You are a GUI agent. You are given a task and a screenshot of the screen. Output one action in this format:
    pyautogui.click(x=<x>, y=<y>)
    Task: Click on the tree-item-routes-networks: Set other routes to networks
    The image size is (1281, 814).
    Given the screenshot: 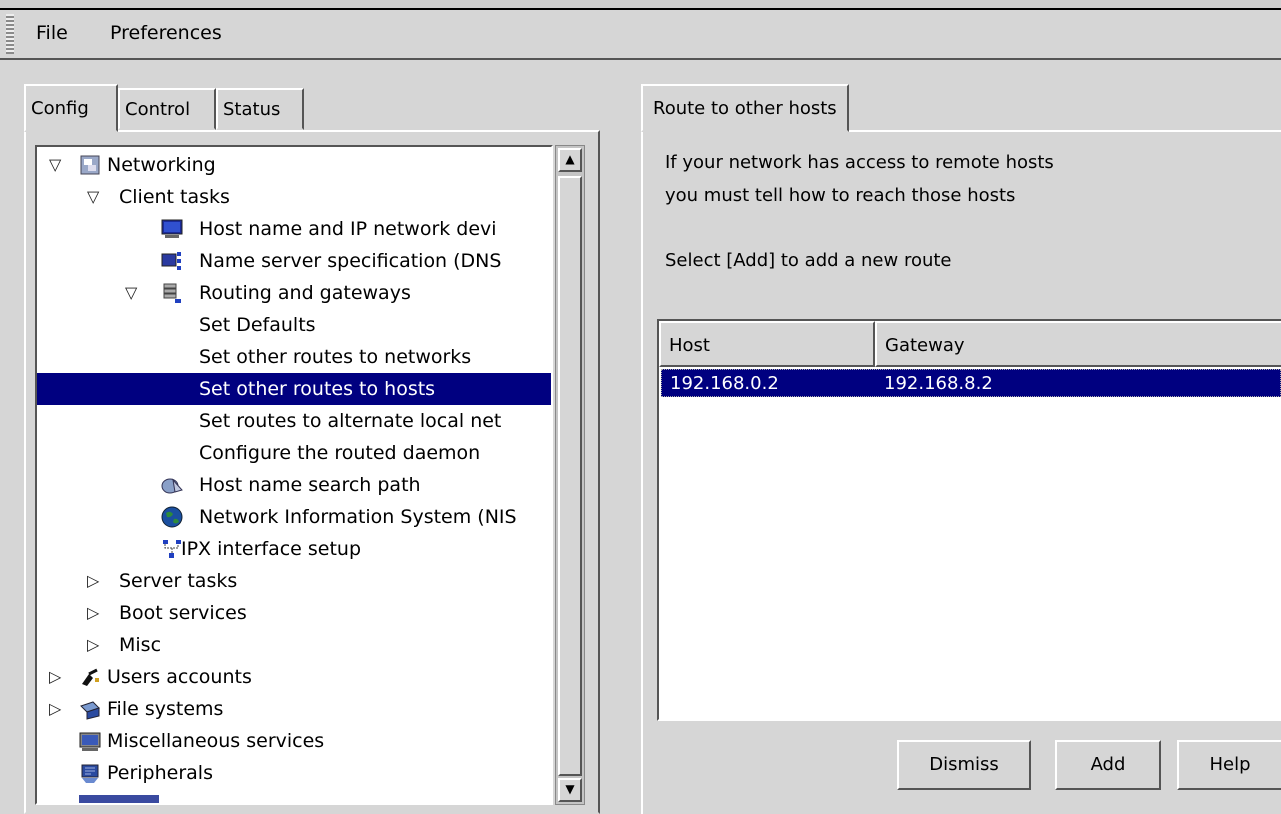 What is the action you would take?
    pyautogui.click(x=294, y=357)
    